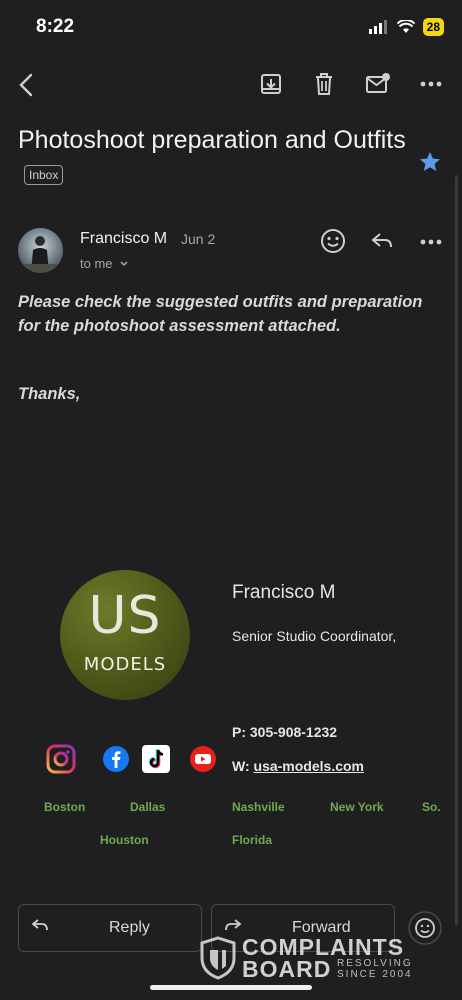 The image size is (462, 1000). What do you see at coordinates (377, 27) in the screenshot?
I see `signal-icon` at bounding box center [377, 27].